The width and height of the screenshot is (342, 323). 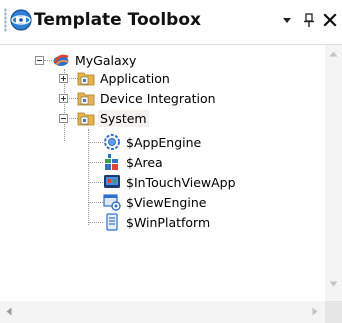 What do you see at coordinates (333, 173) in the screenshot?
I see `vertical-scrollbar` at bounding box center [333, 173].